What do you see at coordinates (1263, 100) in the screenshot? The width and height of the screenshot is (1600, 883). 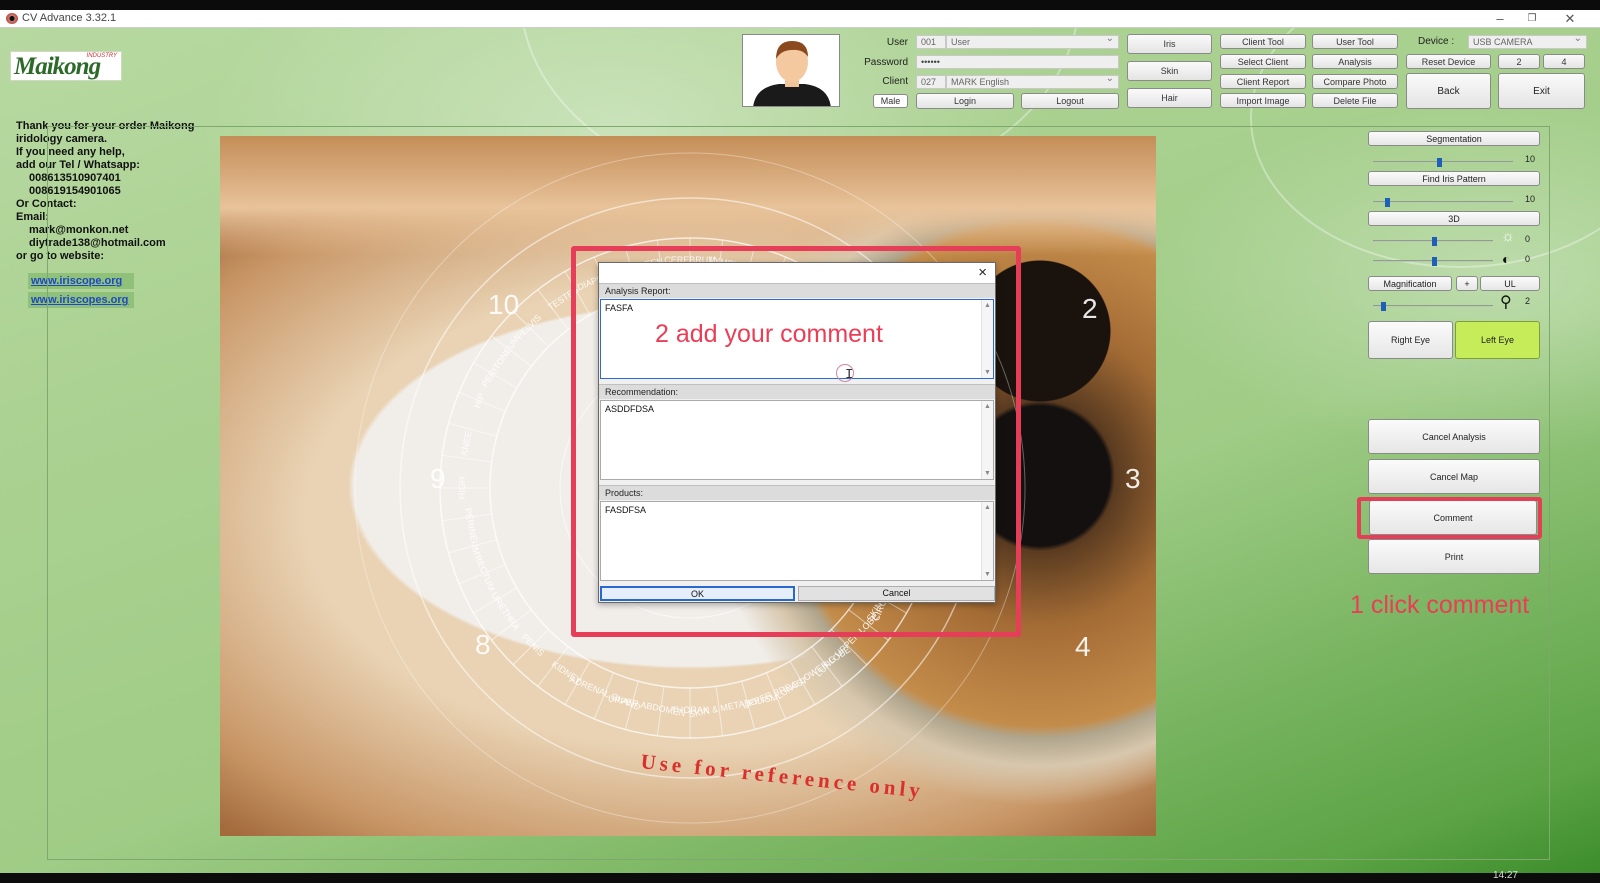 I see `import-image-button: Import Image` at bounding box center [1263, 100].